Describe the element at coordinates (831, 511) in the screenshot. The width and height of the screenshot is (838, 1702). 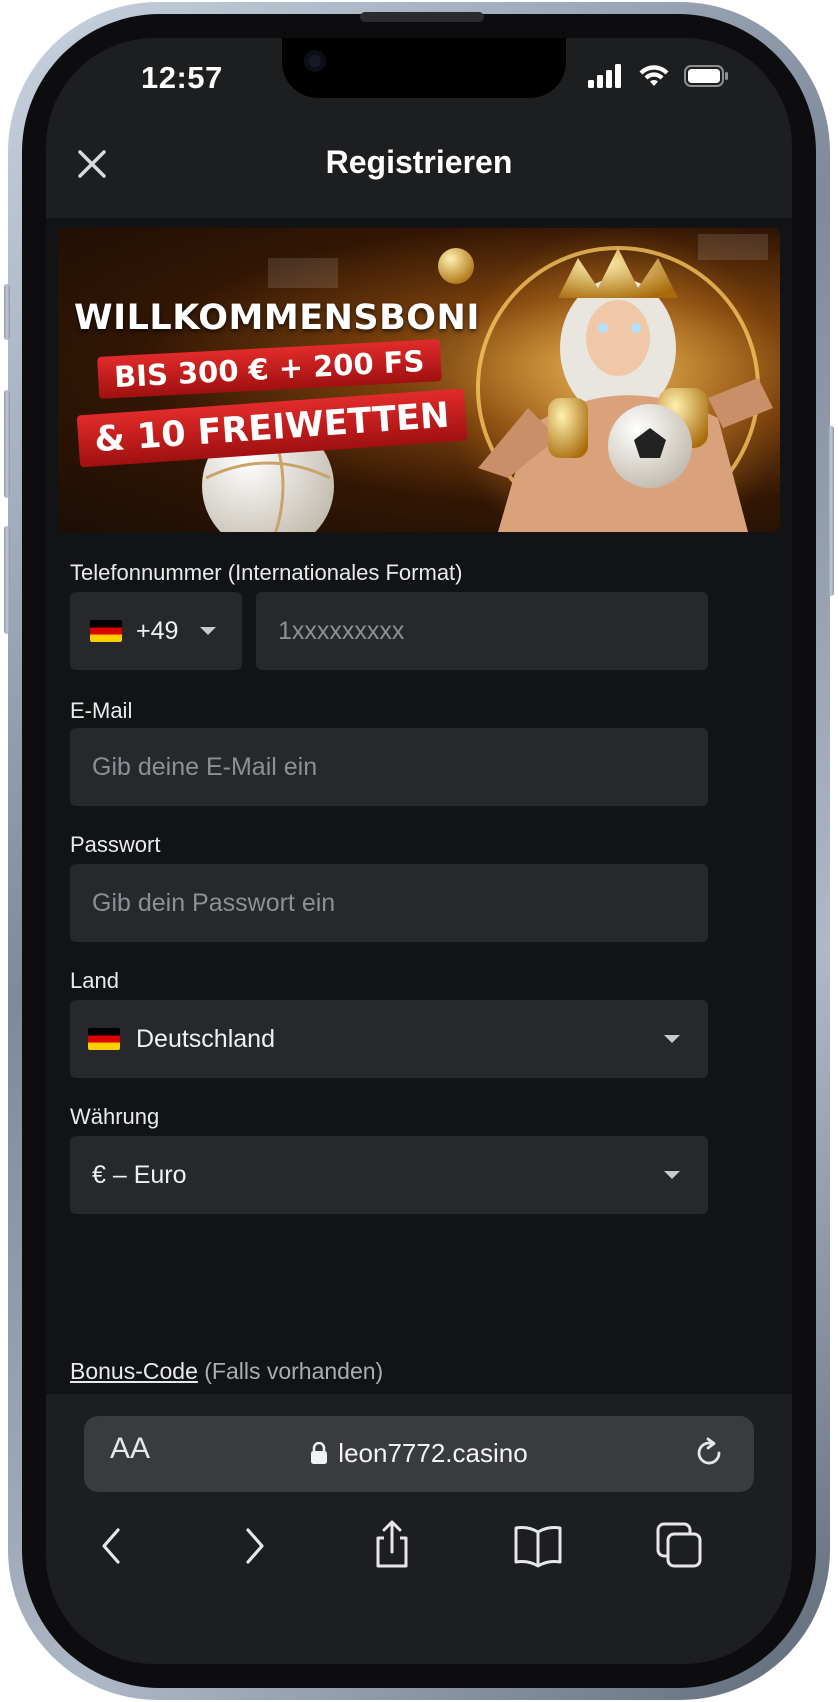
I see `power-button` at that location.